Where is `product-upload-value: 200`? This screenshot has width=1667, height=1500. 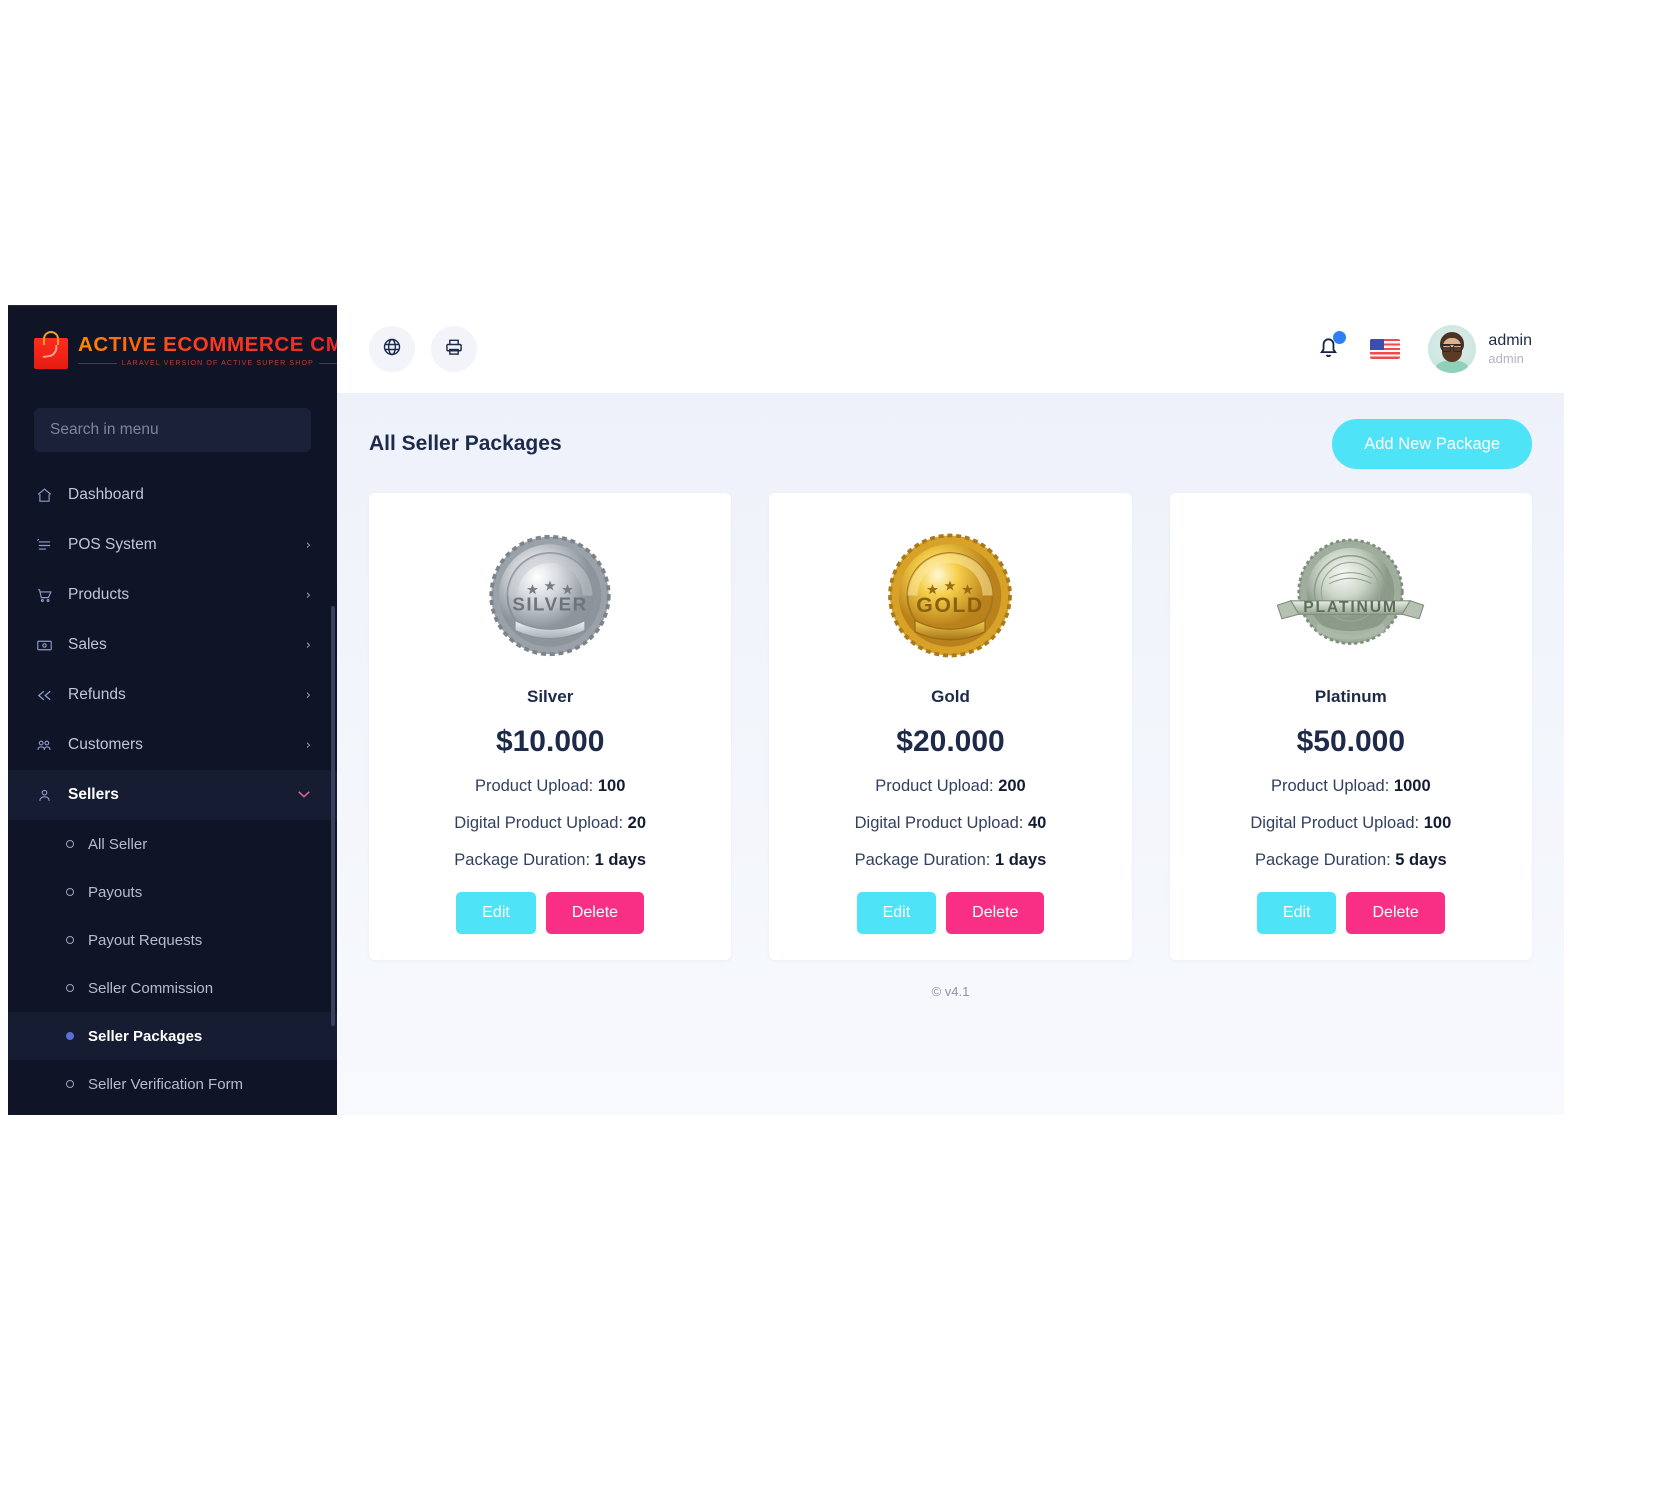
product-upload-value: 200 is located at coordinates (1012, 786).